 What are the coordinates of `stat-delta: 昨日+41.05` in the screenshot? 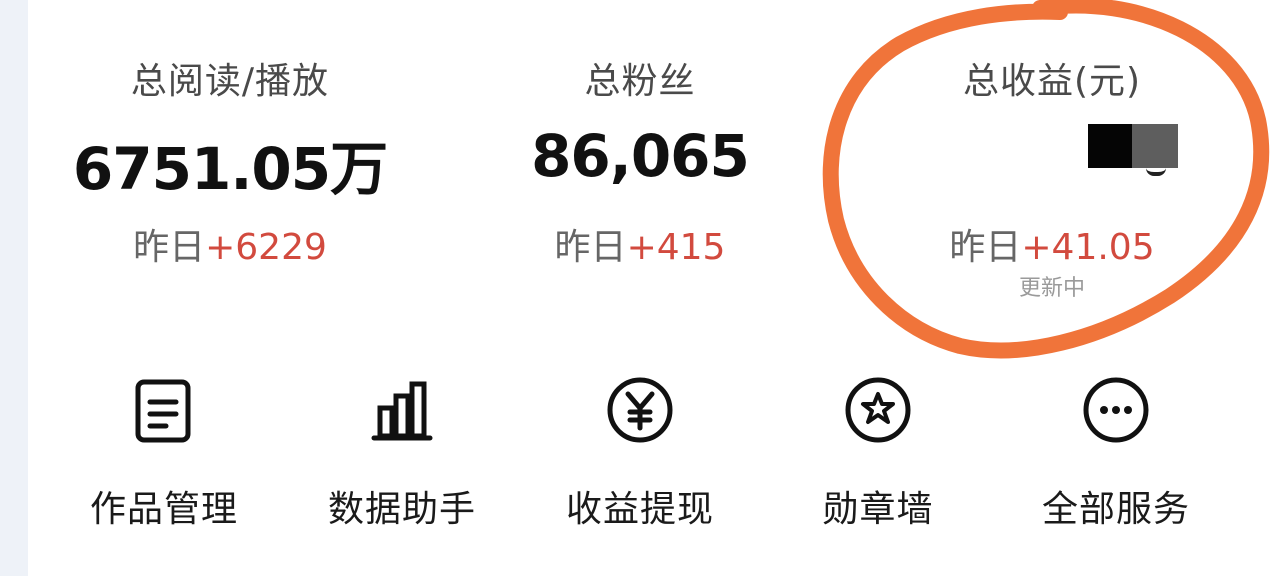 It's located at (1052, 244).